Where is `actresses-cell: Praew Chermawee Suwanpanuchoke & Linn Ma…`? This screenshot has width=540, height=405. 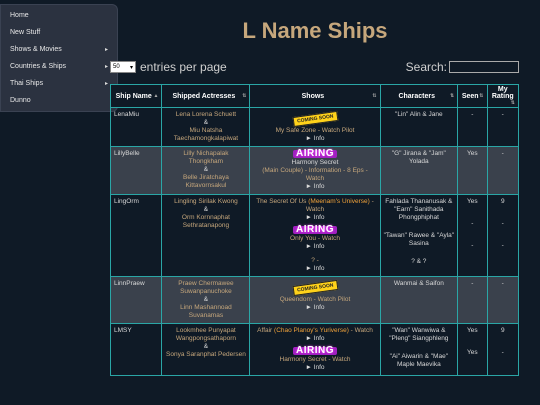 actresses-cell: Praew Chermawee Suwanpanuchoke & Linn Ma… is located at coordinates (206, 300).